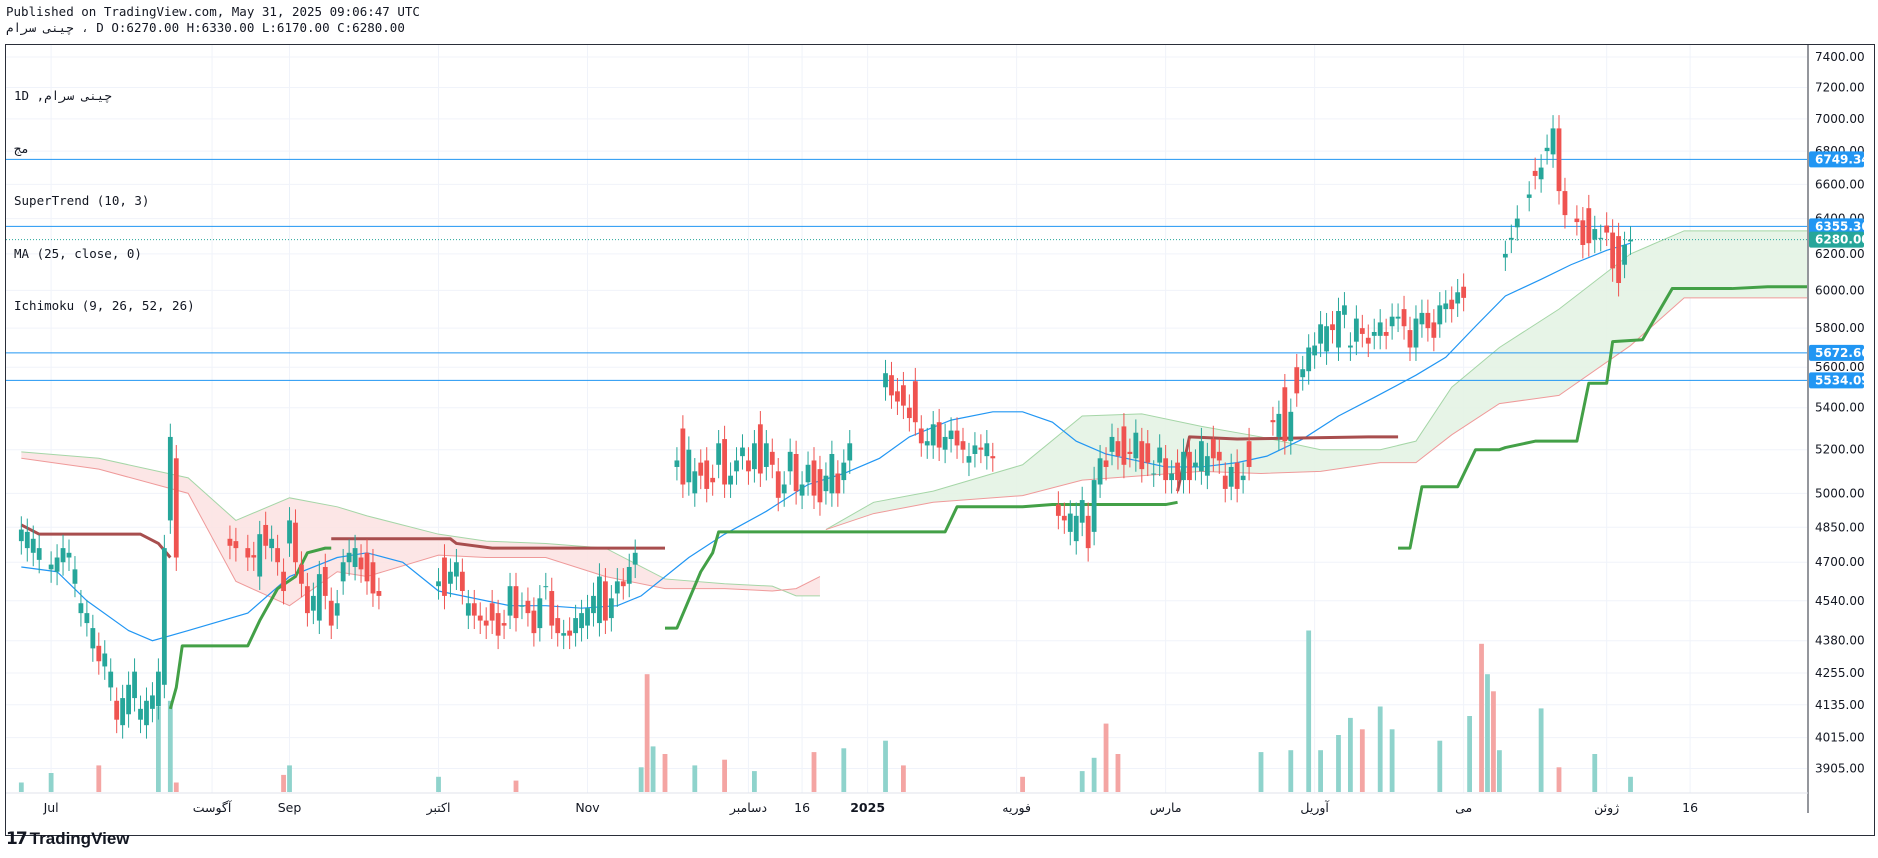  I want to click on brand-name: TradingView, so click(79, 838).